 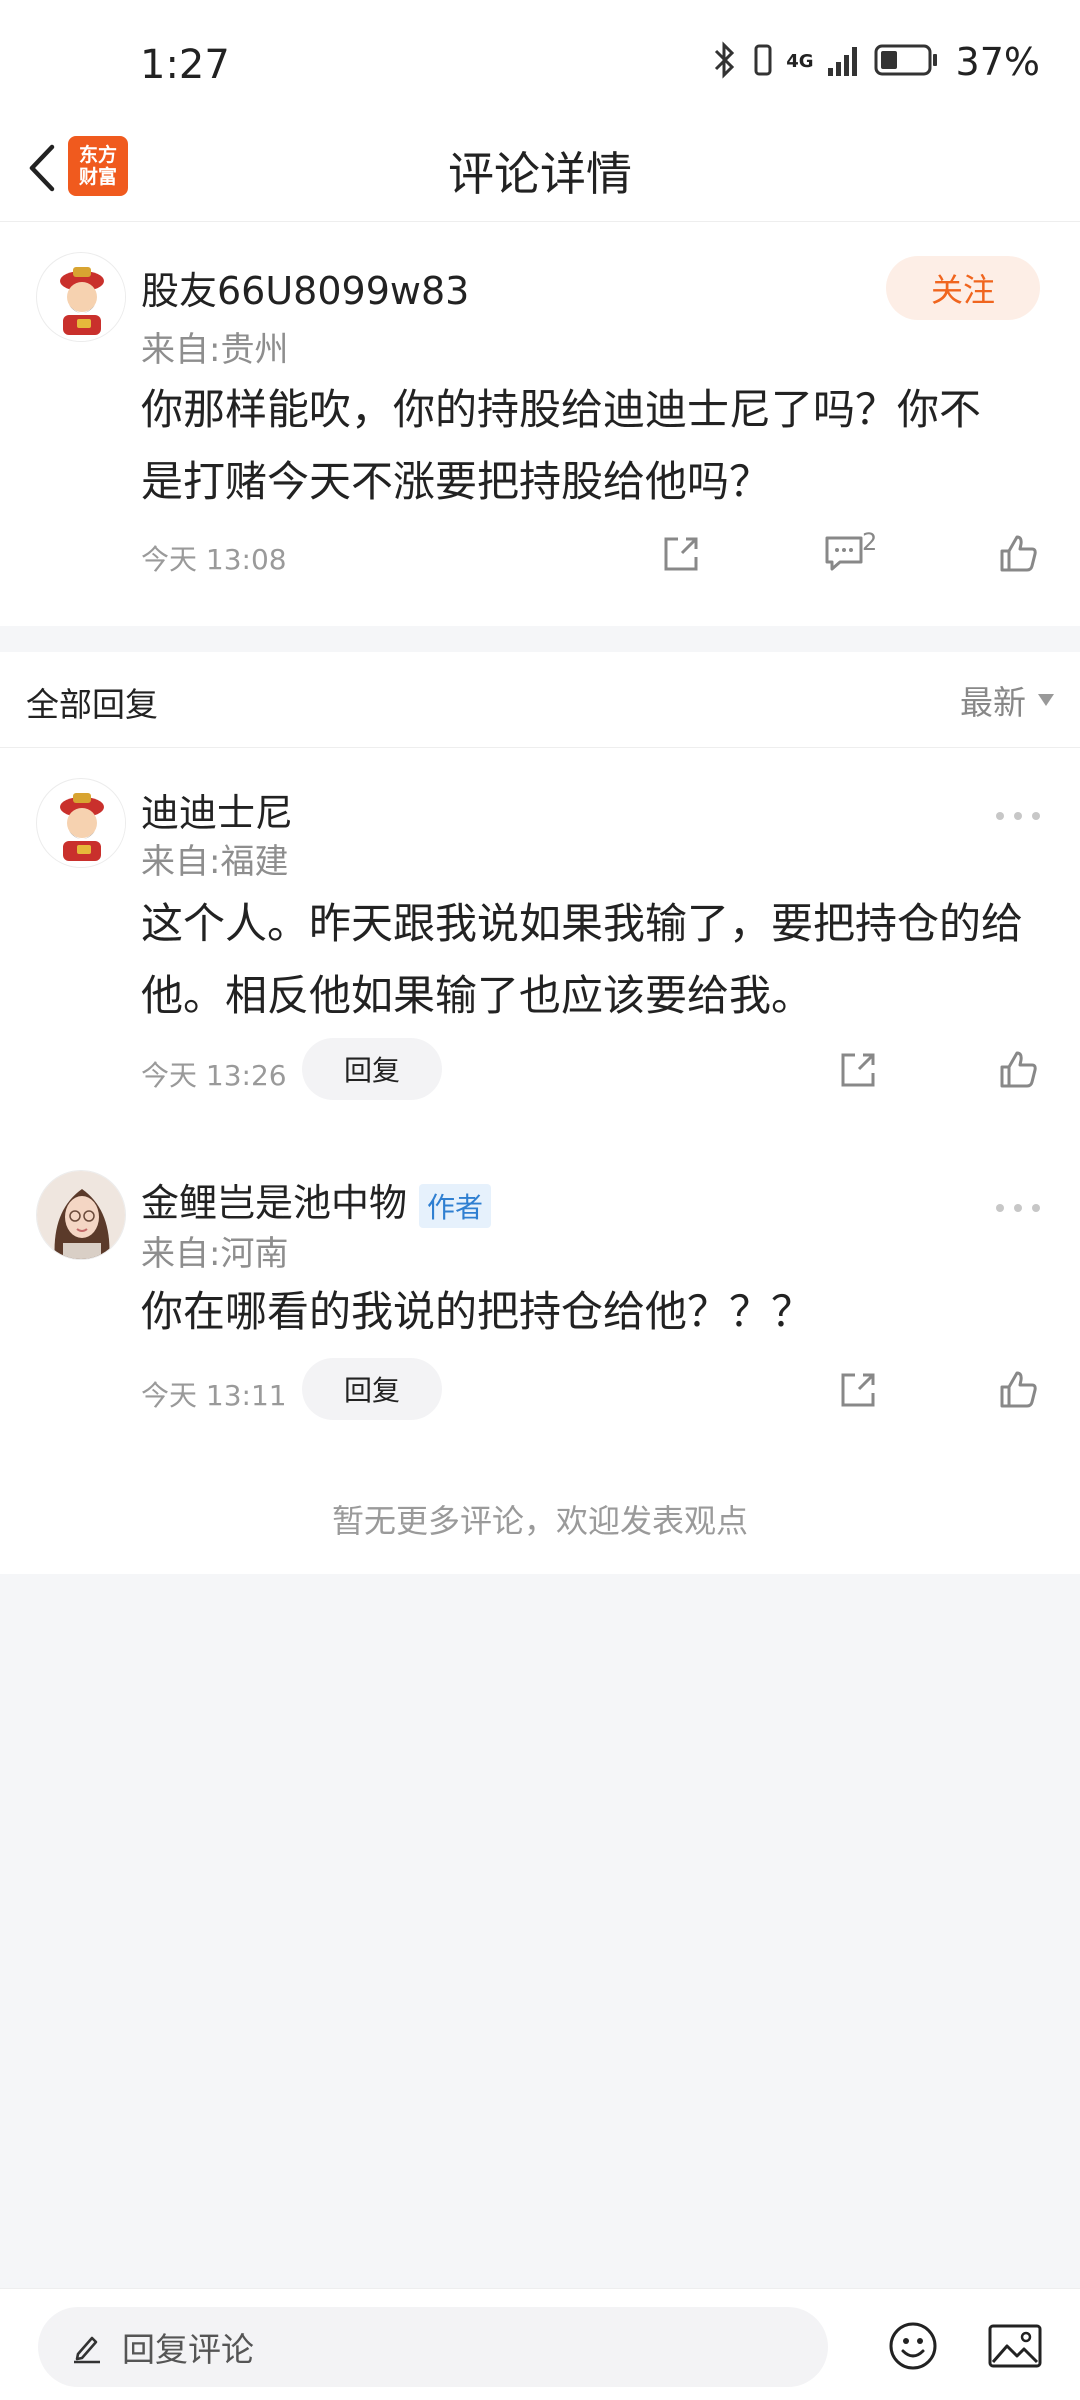 I want to click on reply-time: 今天 13:11, so click(x=214, y=1395).